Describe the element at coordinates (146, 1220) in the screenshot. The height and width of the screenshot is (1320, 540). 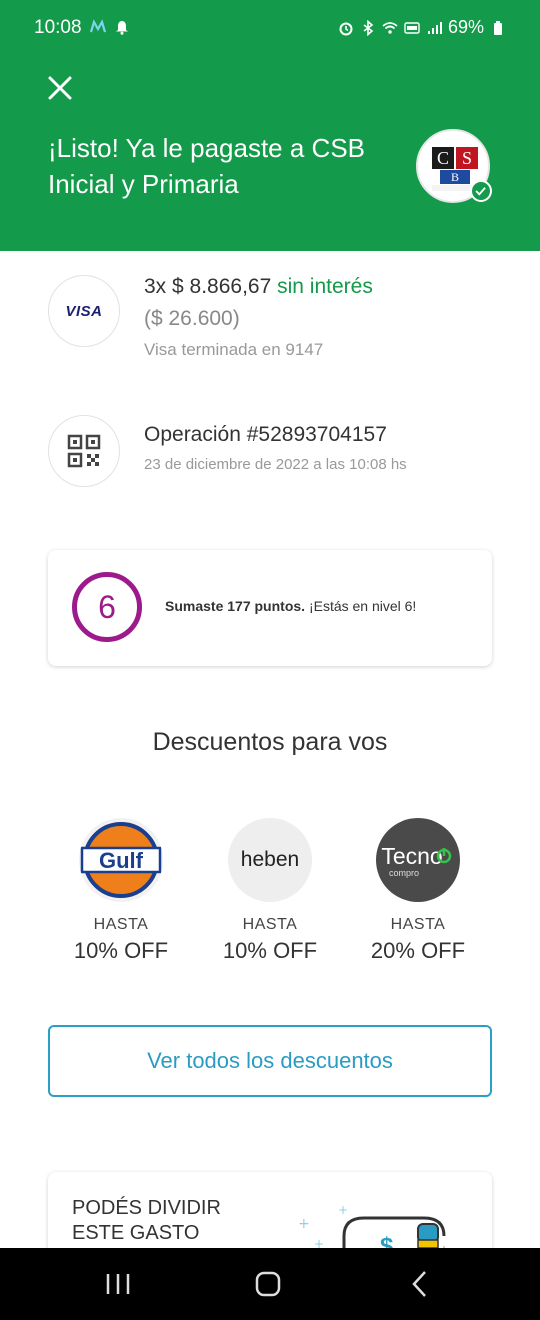
I see `split-expense-title: PODÉS DIVIDIR ESTE GASTO` at that location.